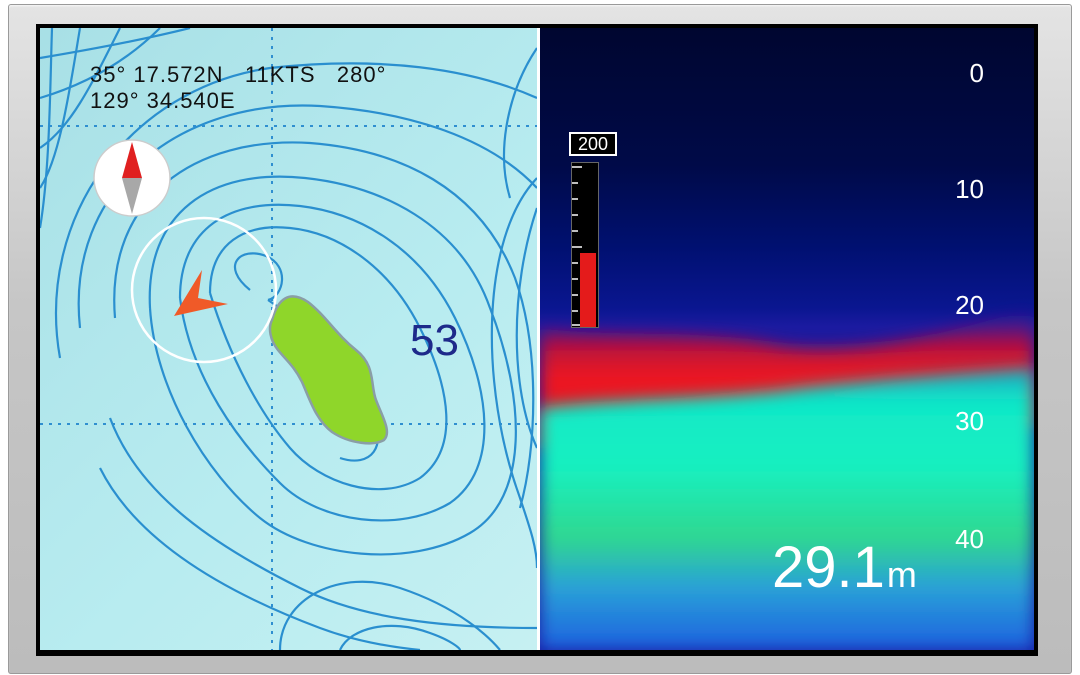 Image resolution: width=1080 pixels, height=675 pixels. What do you see at coordinates (585, 245) in the screenshot?
I see `gain-track` at bounding box center [585, 245].